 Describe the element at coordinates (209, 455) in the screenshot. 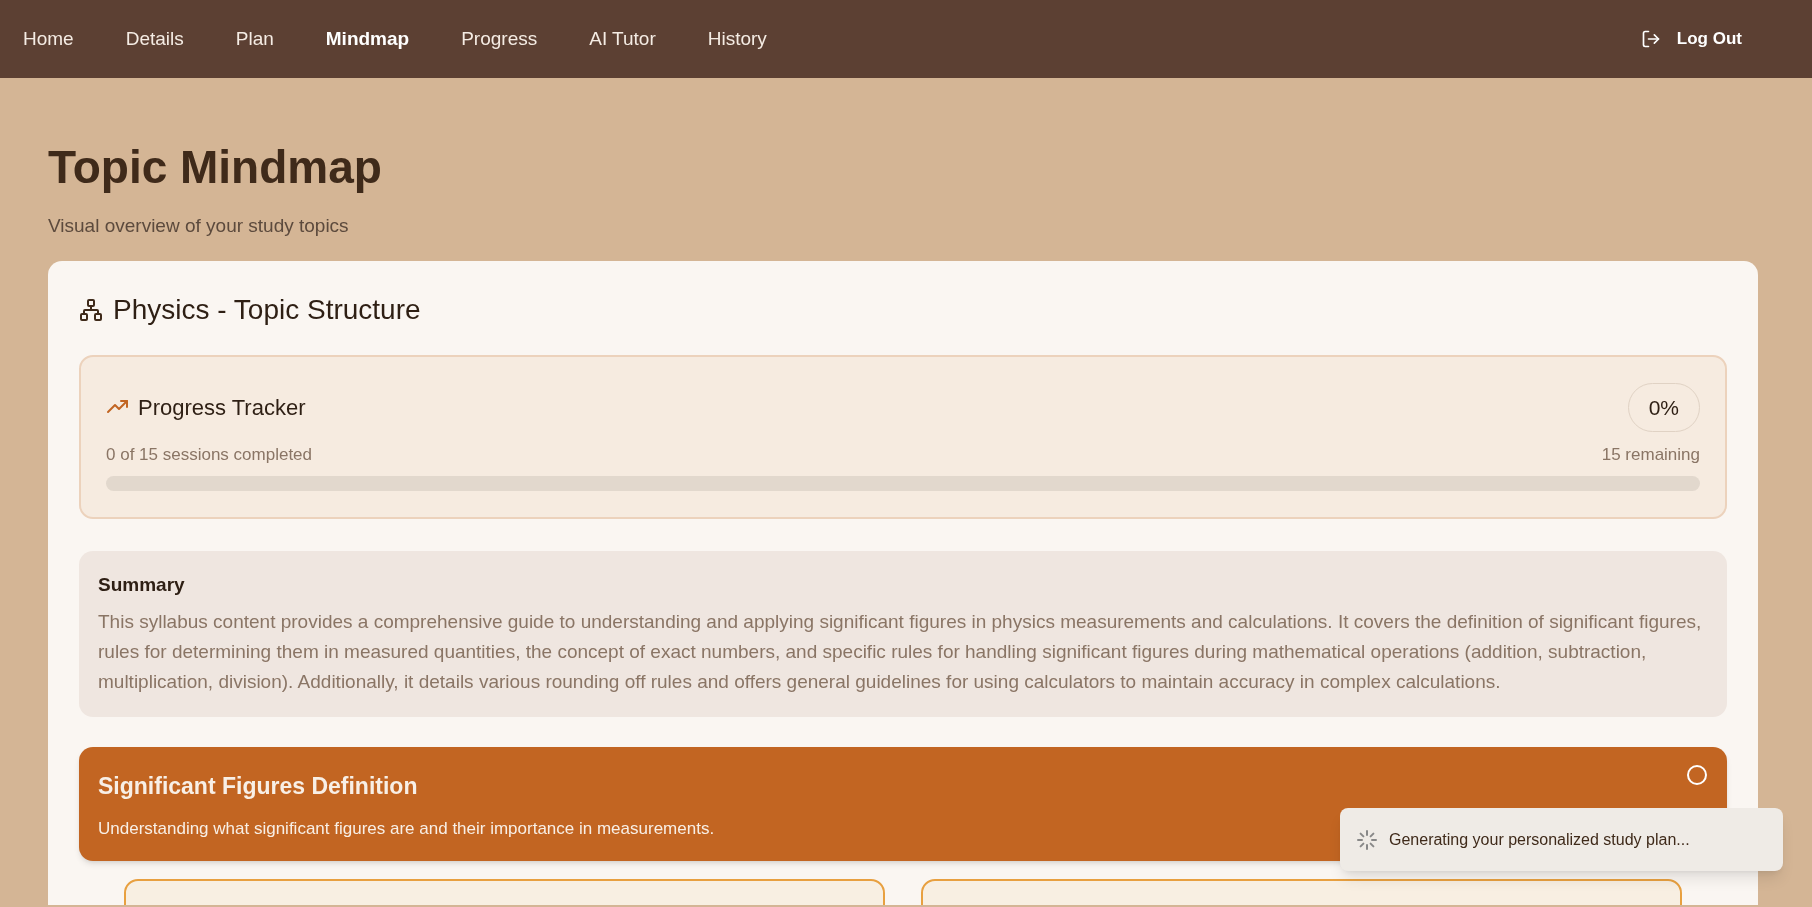

I see `sessions-completed-text: 0 of 15 sessions completed` at that location.